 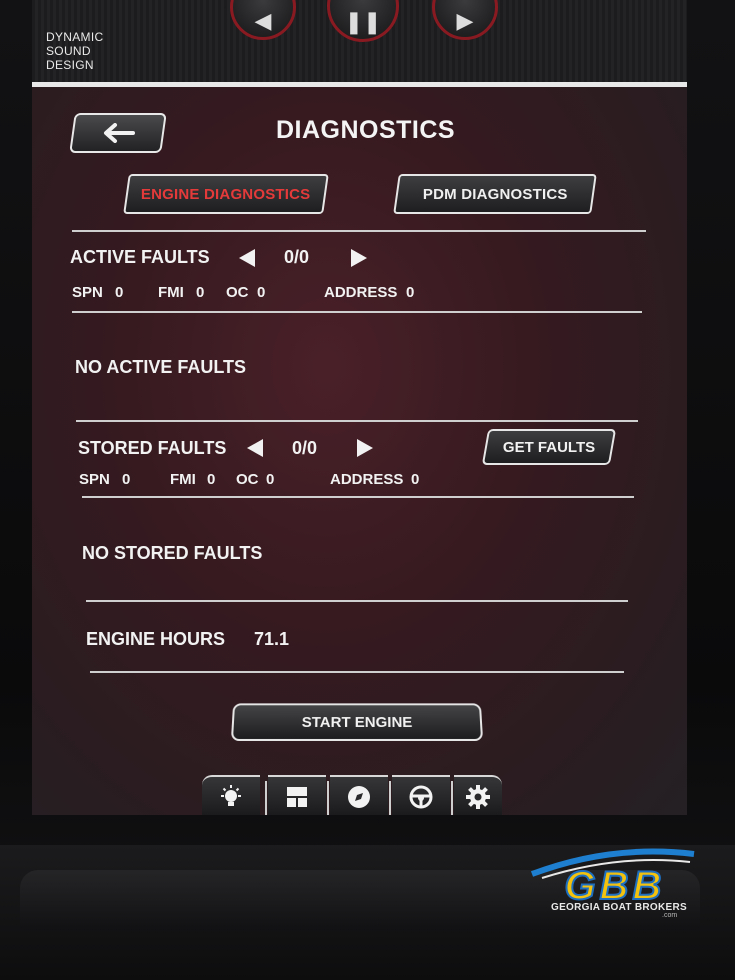 I want to click on pause-icon: ❚❚, so click(x=363, y=21).